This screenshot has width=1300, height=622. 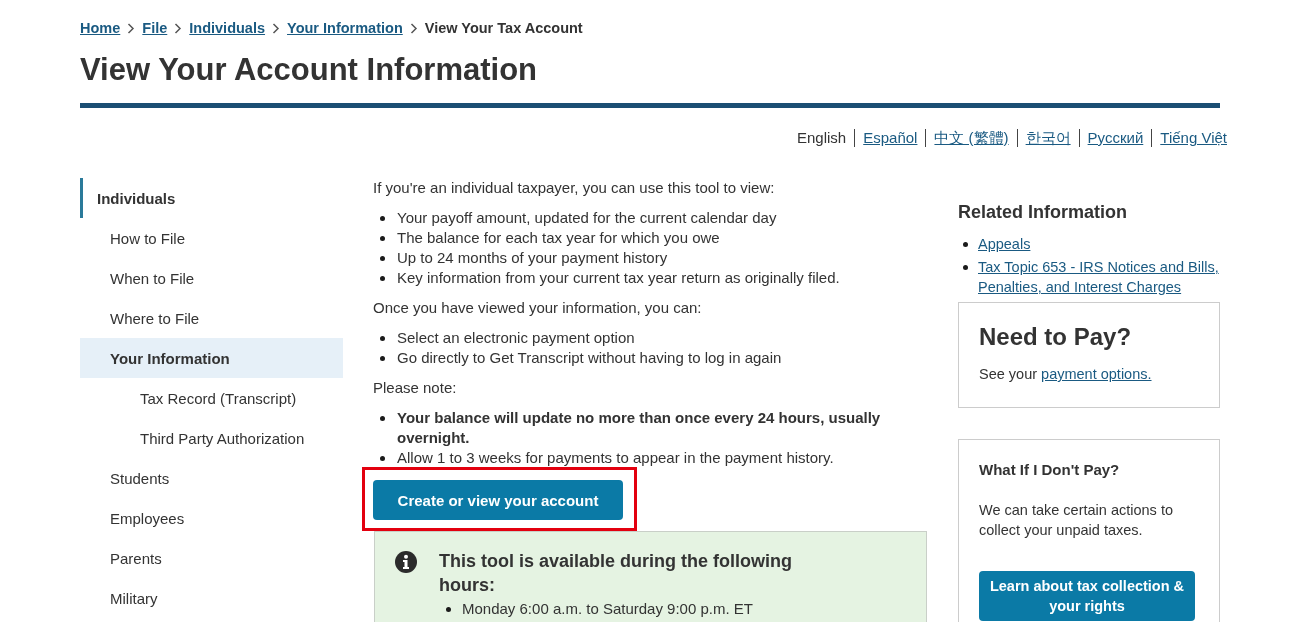 I want to click on create-account-button: Create or view your account, so click(x=498, y=500).